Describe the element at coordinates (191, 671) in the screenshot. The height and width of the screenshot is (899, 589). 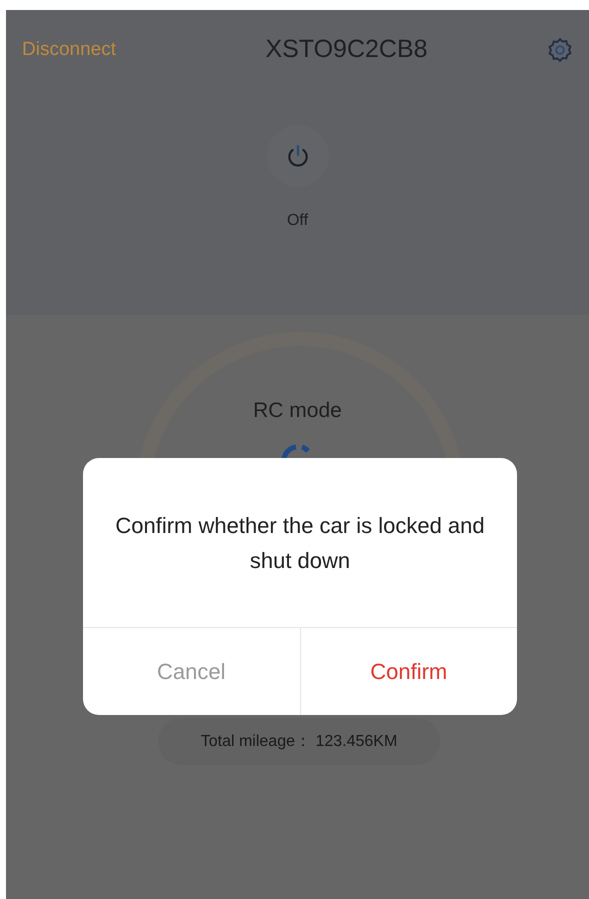
I see `cancel-button: Cancel` at that location.